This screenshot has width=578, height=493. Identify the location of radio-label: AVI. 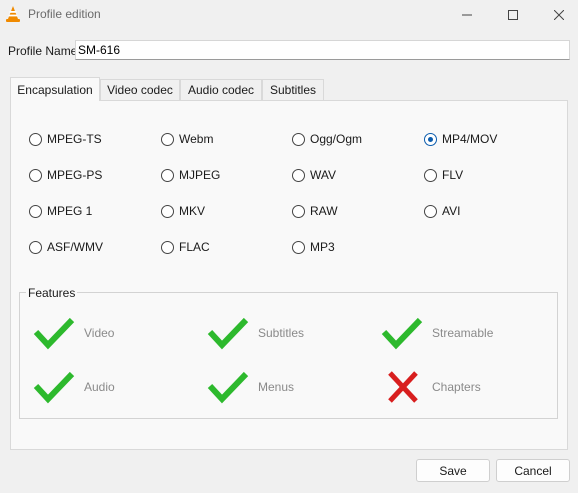
(451, 211).